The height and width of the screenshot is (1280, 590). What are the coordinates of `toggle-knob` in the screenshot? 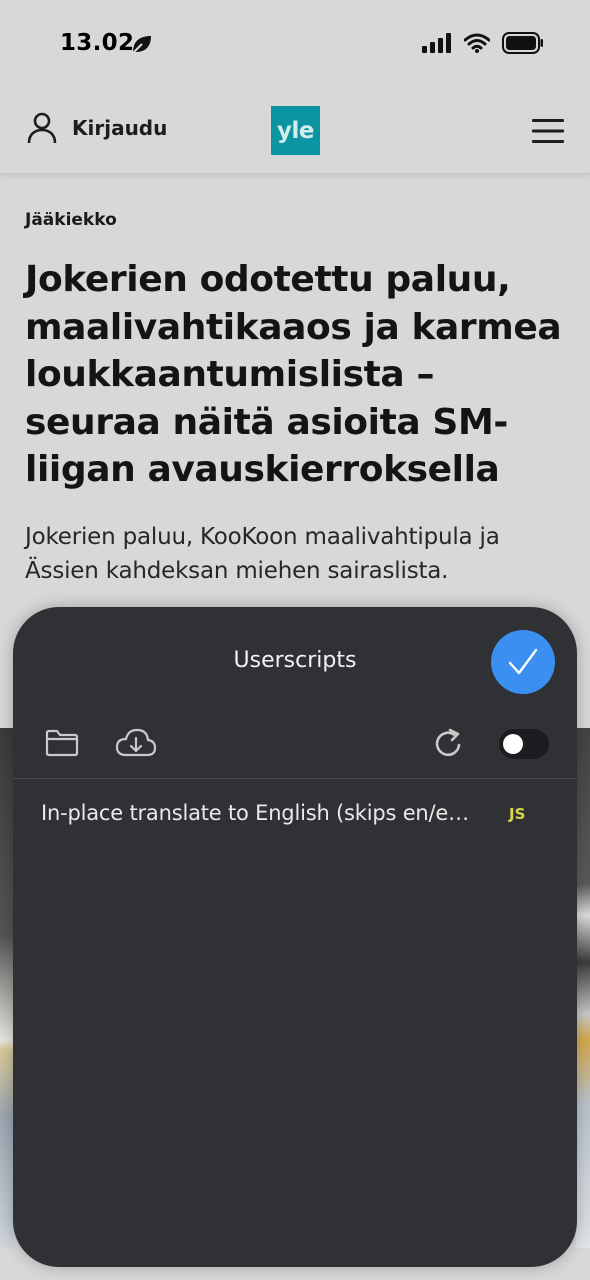 It's located at (513, 744).